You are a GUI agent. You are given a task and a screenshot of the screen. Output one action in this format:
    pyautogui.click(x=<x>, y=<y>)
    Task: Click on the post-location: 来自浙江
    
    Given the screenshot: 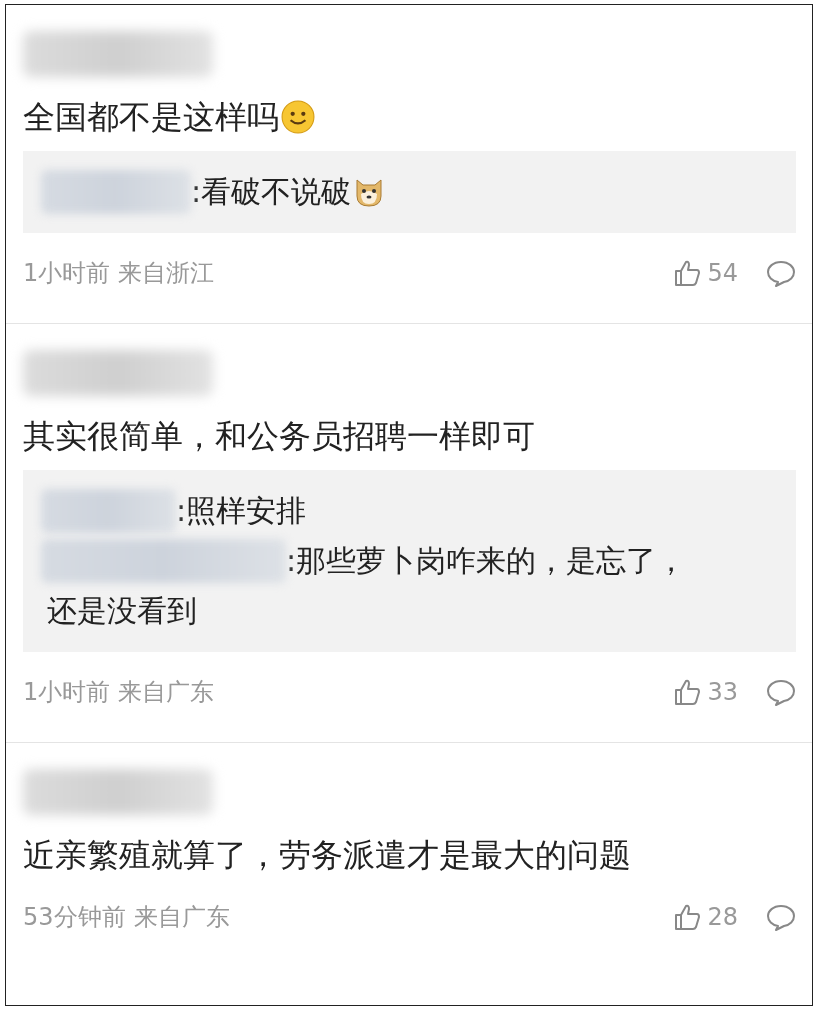 What is the action you would take?
    pyautogui.click(x=166, y=273)
    